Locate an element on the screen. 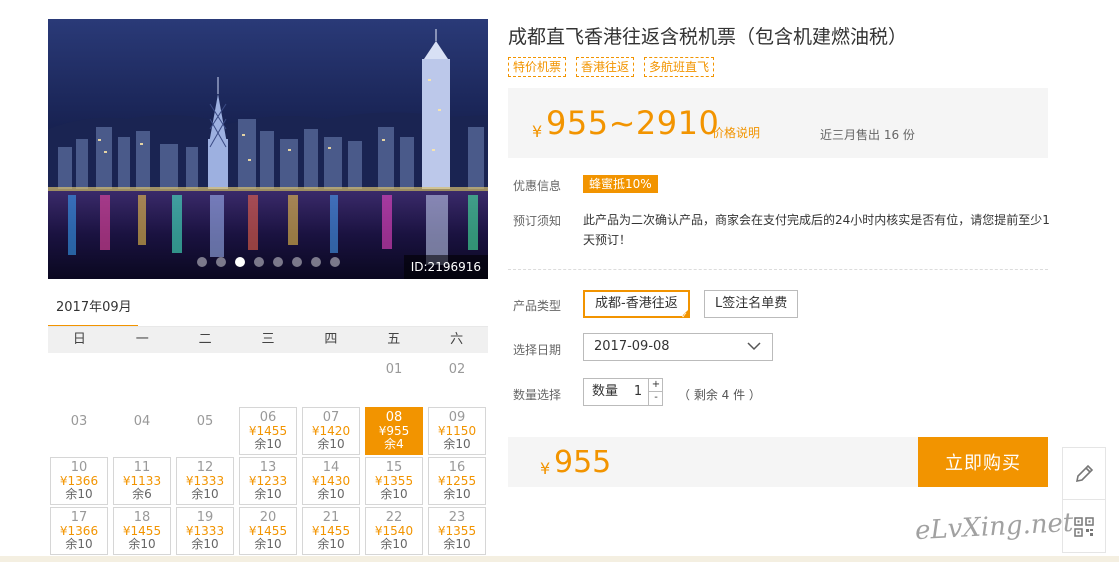 Image resolution: width=1119 pixels, height=562 pixels. calendar-day-available: 17 ¥1366 余10 is located at coordinates (79, 531).